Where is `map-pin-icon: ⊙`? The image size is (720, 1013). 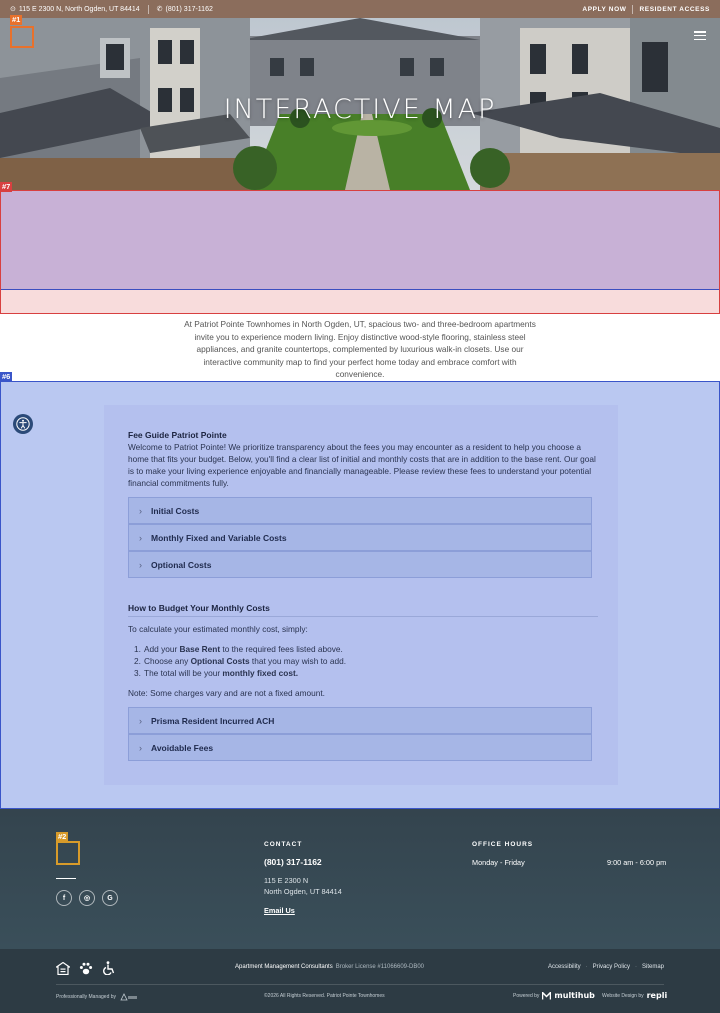 map-pin-icon: ⊙ is located at coordinates (13, 9).